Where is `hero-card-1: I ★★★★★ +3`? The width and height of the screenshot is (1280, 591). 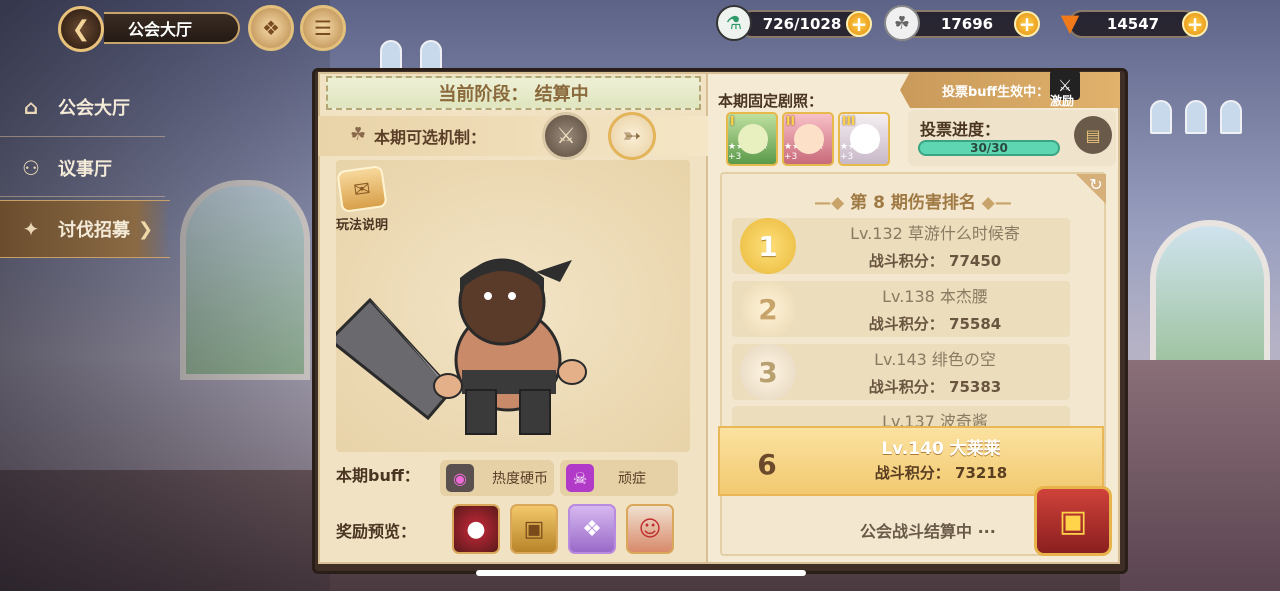
hero-card-1: I ★★★★★ +3 is located at coordinates (752, 139).